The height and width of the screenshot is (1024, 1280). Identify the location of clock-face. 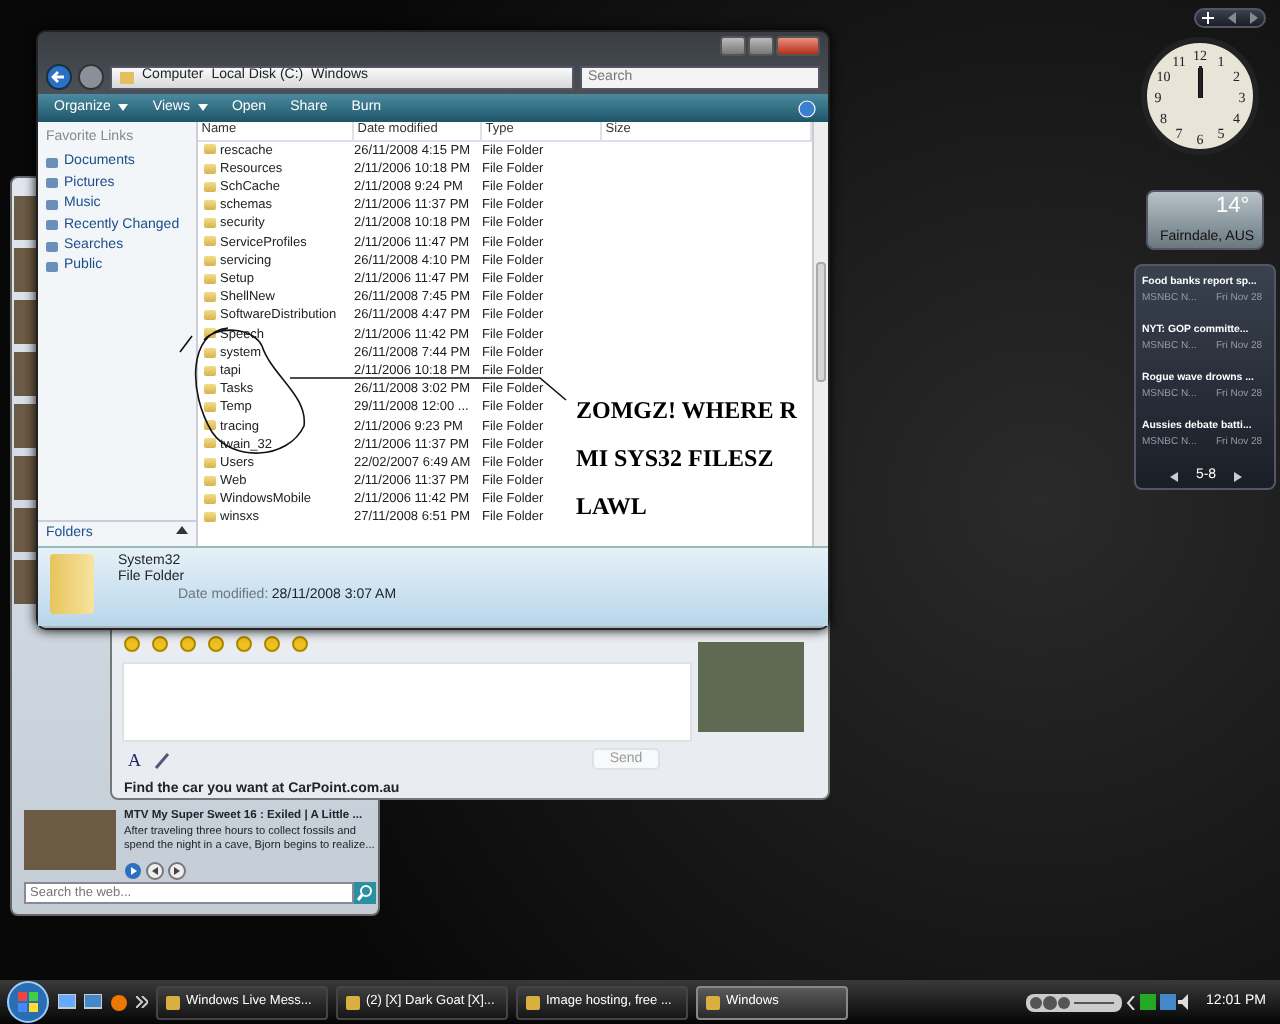
(1200, 96).